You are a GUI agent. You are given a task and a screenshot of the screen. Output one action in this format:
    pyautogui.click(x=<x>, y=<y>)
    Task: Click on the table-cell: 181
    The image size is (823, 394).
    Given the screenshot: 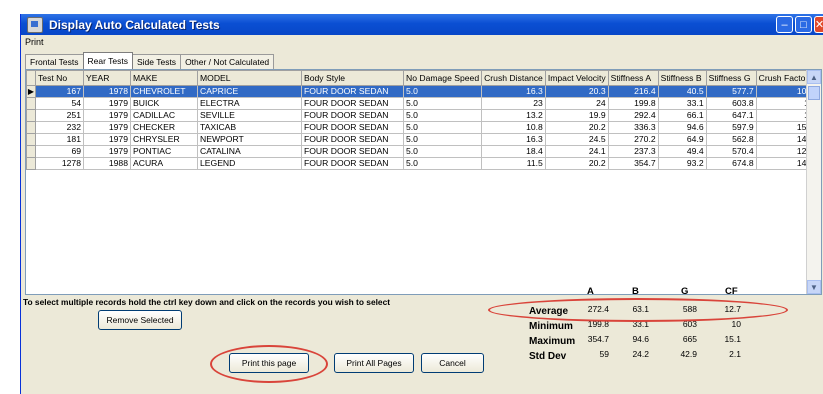 What is the action you would take?
    pyautogui.click(x=59, y=139)
    